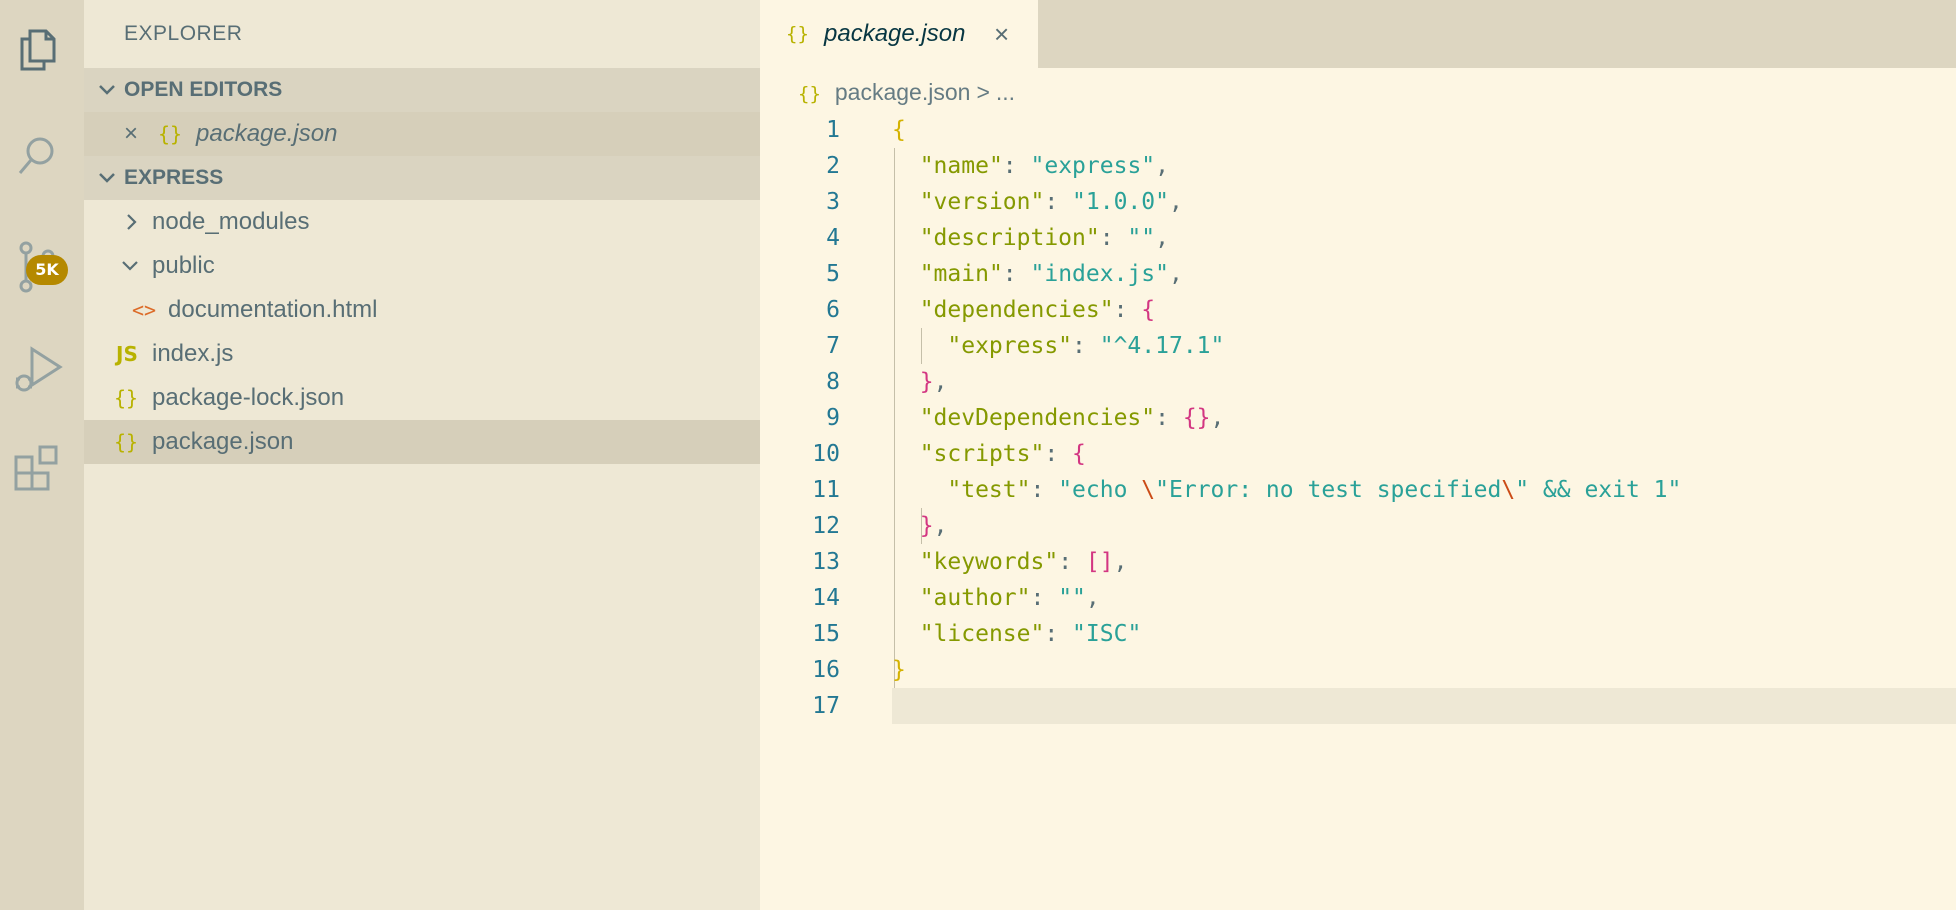 The image size is (1956, 910). Describe the element at coordinates (183, 33) in the screenshot. I see `sidebar-title: EXPLORER` at that location.